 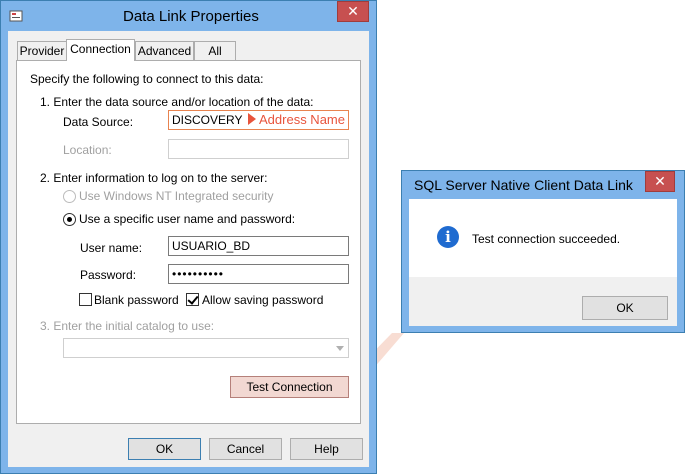 I want to click on allow-saving-label: Allow saving password, so click(x=263, y=300).